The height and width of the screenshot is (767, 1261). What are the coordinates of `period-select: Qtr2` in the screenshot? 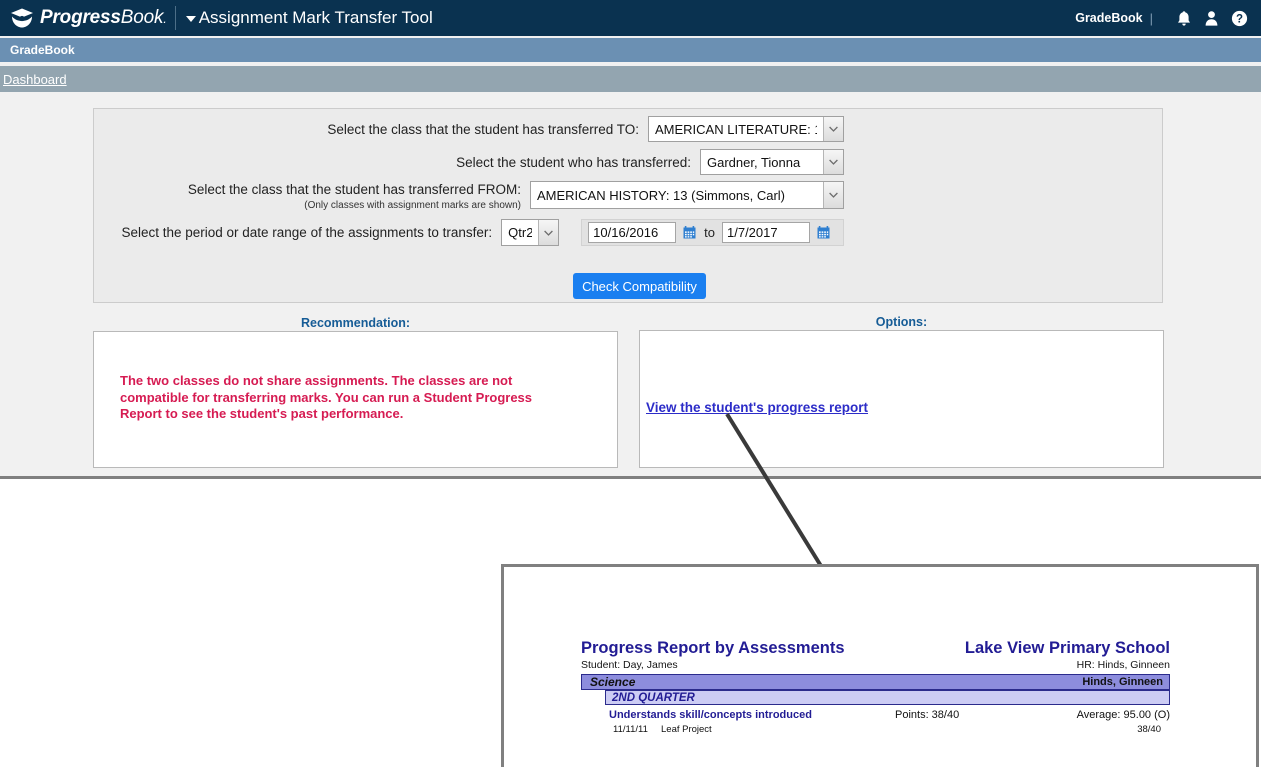 It's located at (530, 232).